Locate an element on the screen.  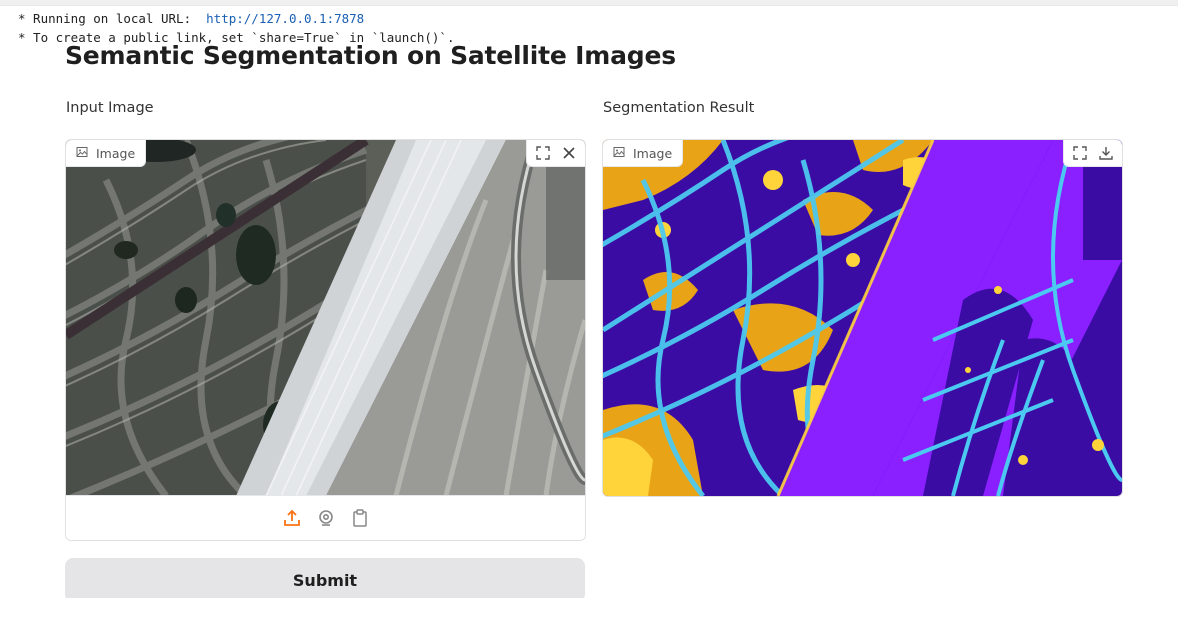
close-icon is located at coordinates (569, 153).